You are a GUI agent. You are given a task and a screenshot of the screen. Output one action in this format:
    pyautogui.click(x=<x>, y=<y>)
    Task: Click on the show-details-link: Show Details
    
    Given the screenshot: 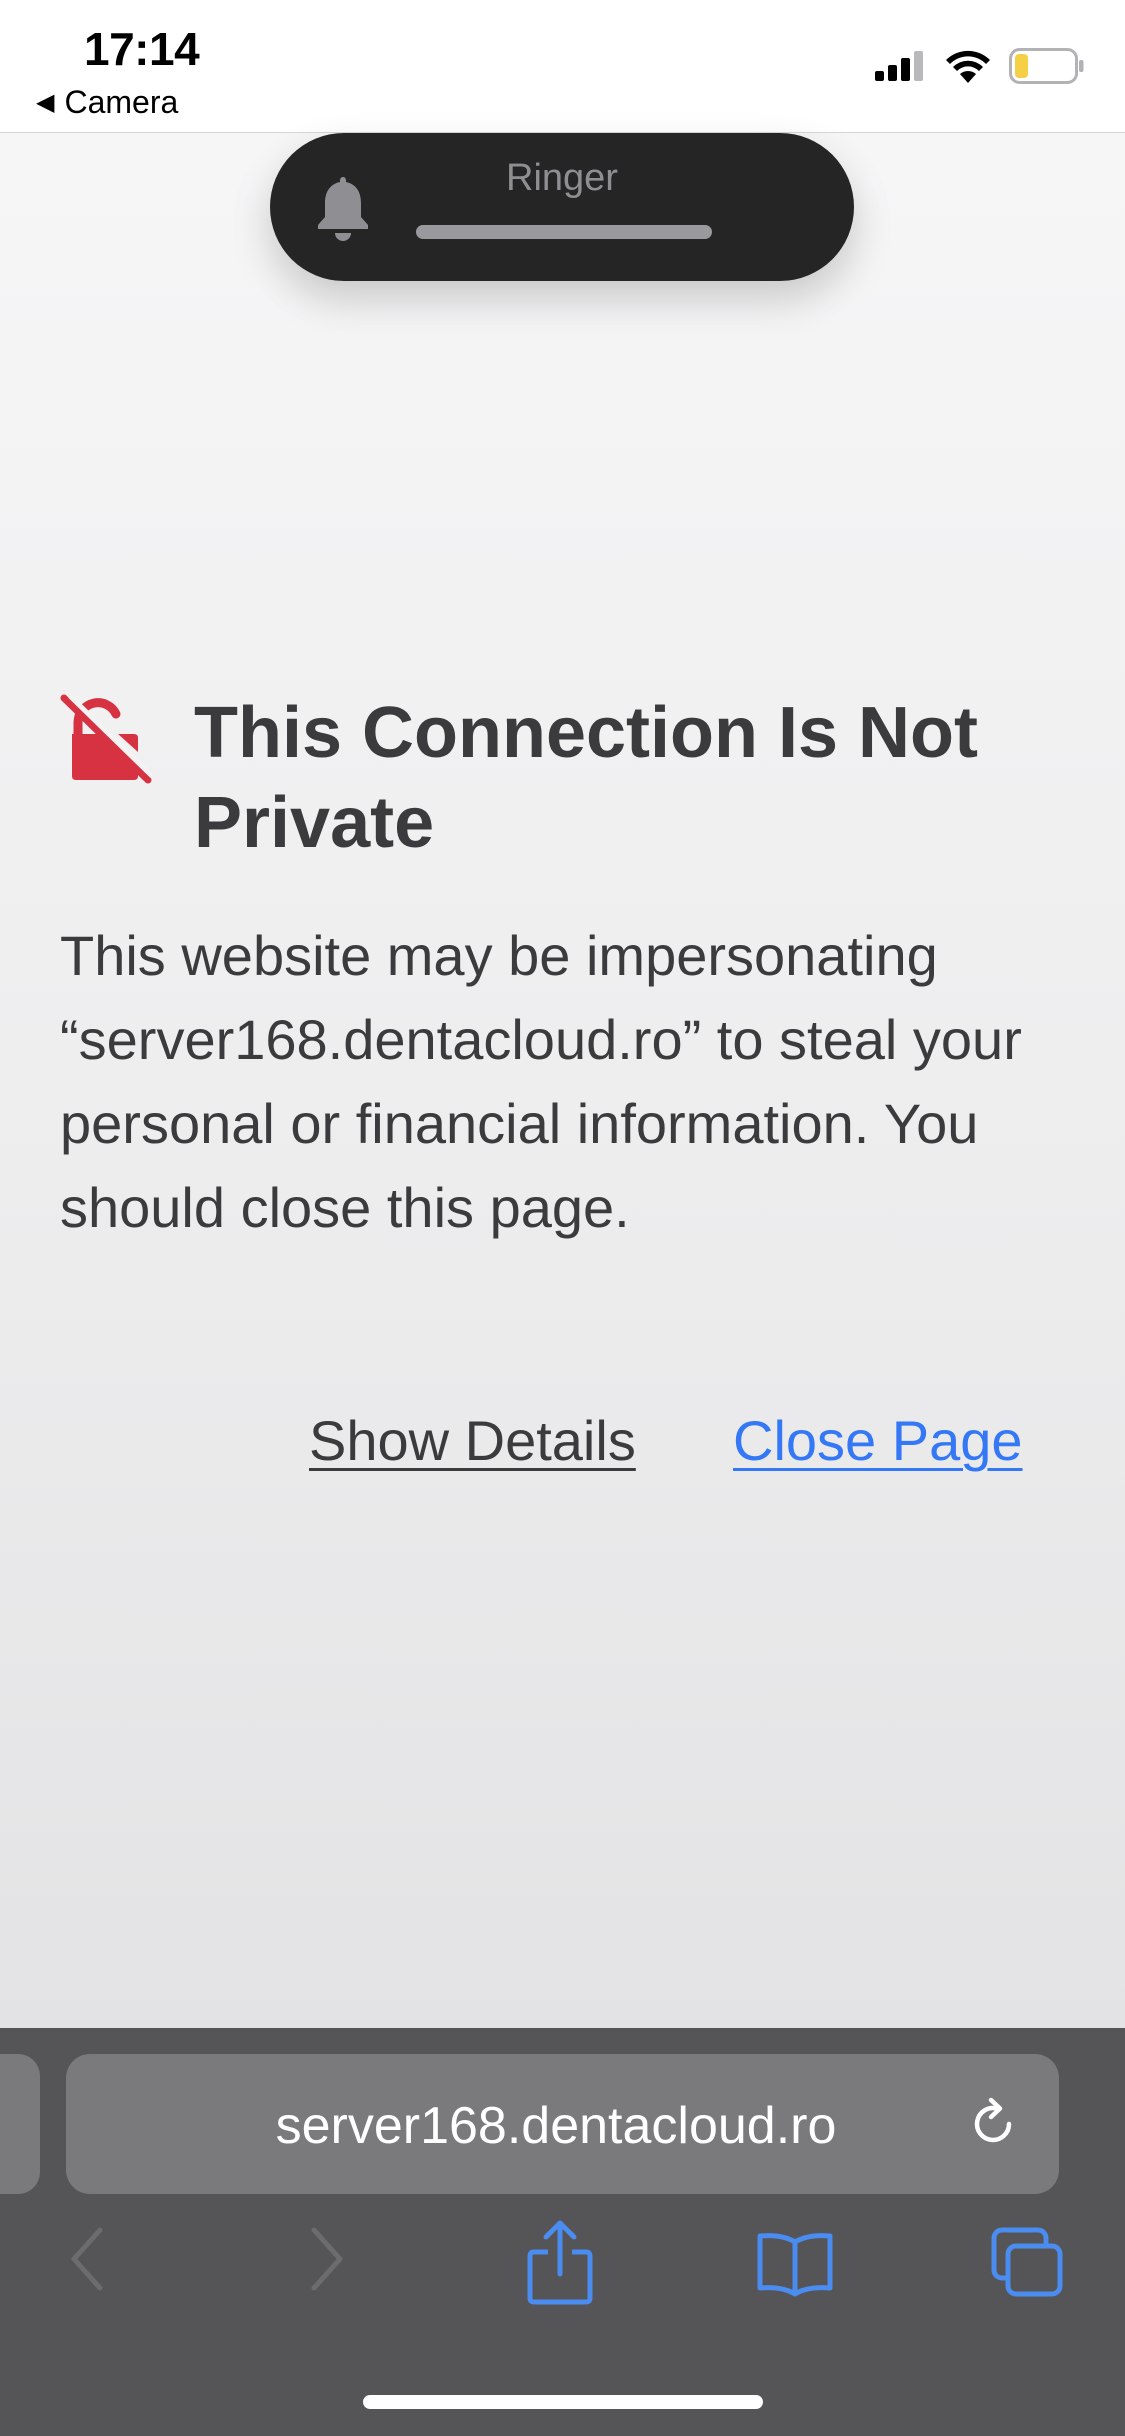 What is the action you would take?
    pyautogui.click(x=472, y=1440)
    